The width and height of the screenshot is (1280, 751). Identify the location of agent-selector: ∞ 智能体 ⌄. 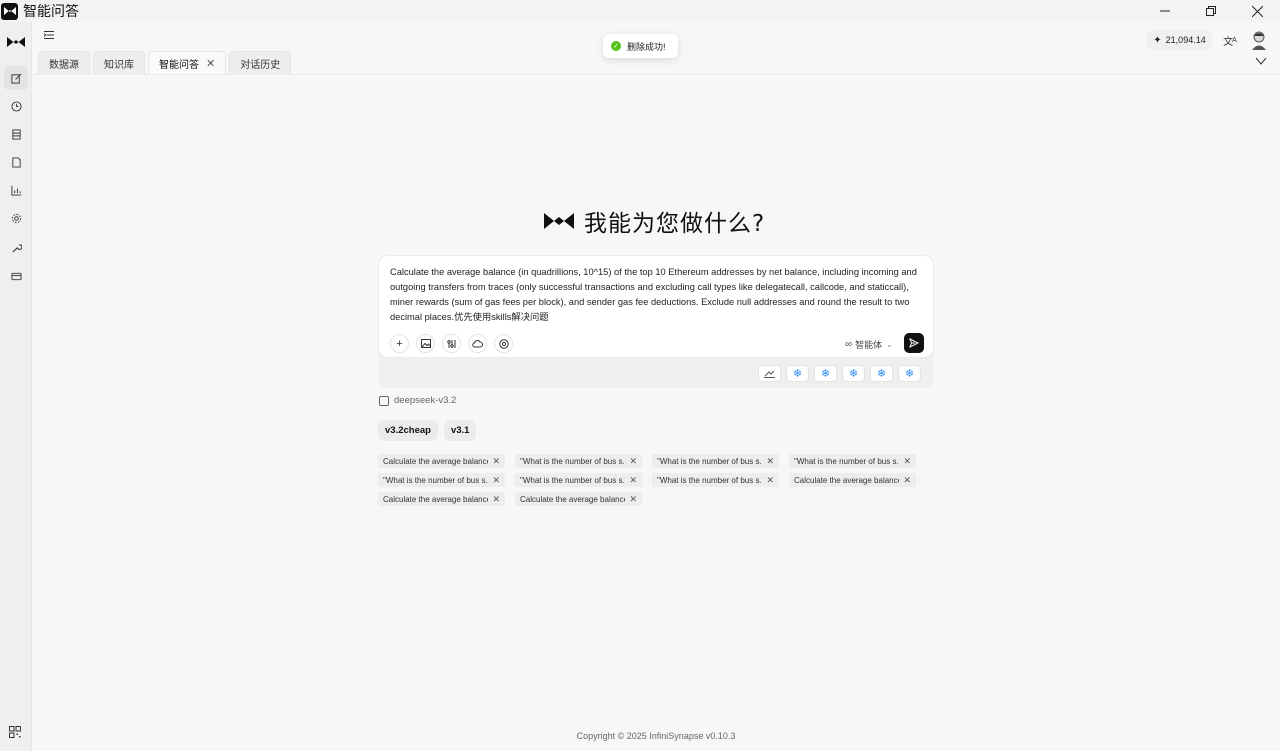
(869, 344).